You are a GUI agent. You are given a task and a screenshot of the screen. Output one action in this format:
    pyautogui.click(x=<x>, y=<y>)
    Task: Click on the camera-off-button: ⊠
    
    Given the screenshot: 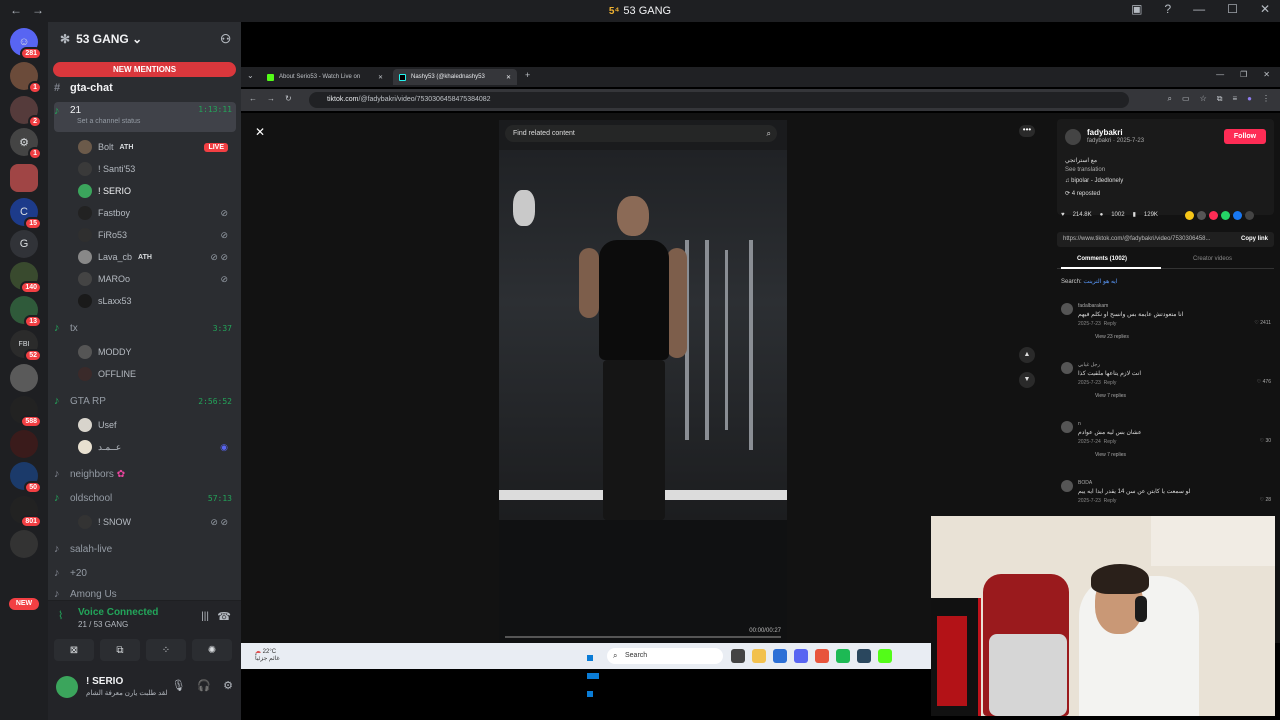 What is the action you would take?
    pyautogui.click(x=74, y=650)
    